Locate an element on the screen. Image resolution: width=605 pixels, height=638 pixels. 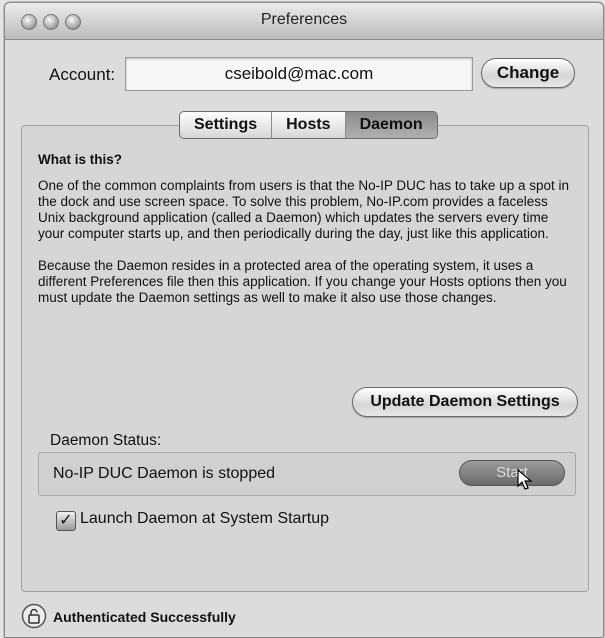
start-button: Start is located at coordinates (512, 473).